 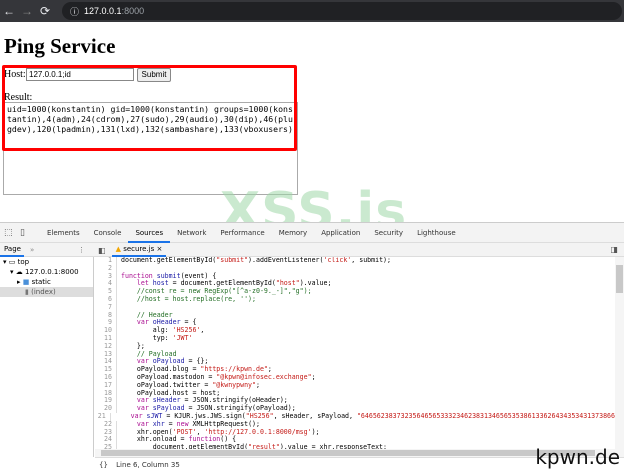 What do you see at coordinates (315, 431) in the screenshot?
I see `code-token: );` at bounding box center [315, 431].